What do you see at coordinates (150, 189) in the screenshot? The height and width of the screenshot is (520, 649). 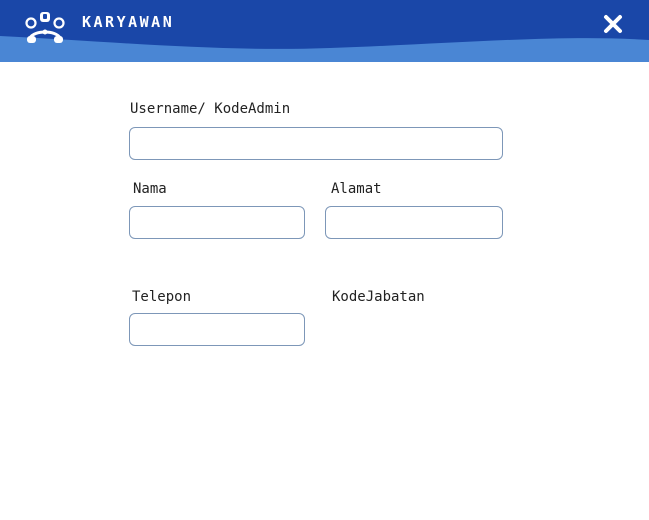 I see `nama-label: Nama` at bounding box center [150, 189].